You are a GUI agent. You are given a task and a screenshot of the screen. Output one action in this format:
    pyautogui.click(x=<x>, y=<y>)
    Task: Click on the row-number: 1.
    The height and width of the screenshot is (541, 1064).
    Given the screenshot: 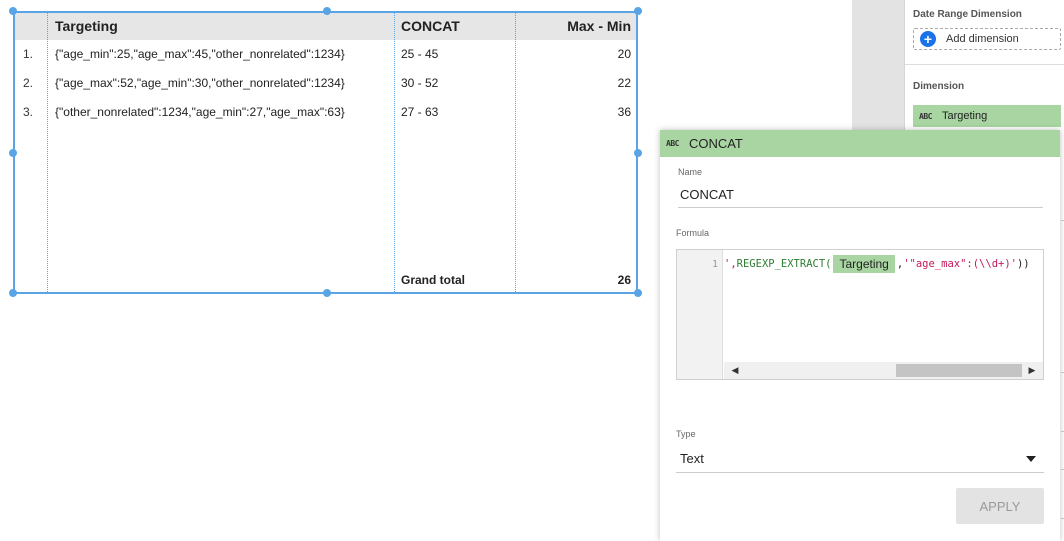 What is the action you would take?
    pyautogui.click(x=28, y=54)
    